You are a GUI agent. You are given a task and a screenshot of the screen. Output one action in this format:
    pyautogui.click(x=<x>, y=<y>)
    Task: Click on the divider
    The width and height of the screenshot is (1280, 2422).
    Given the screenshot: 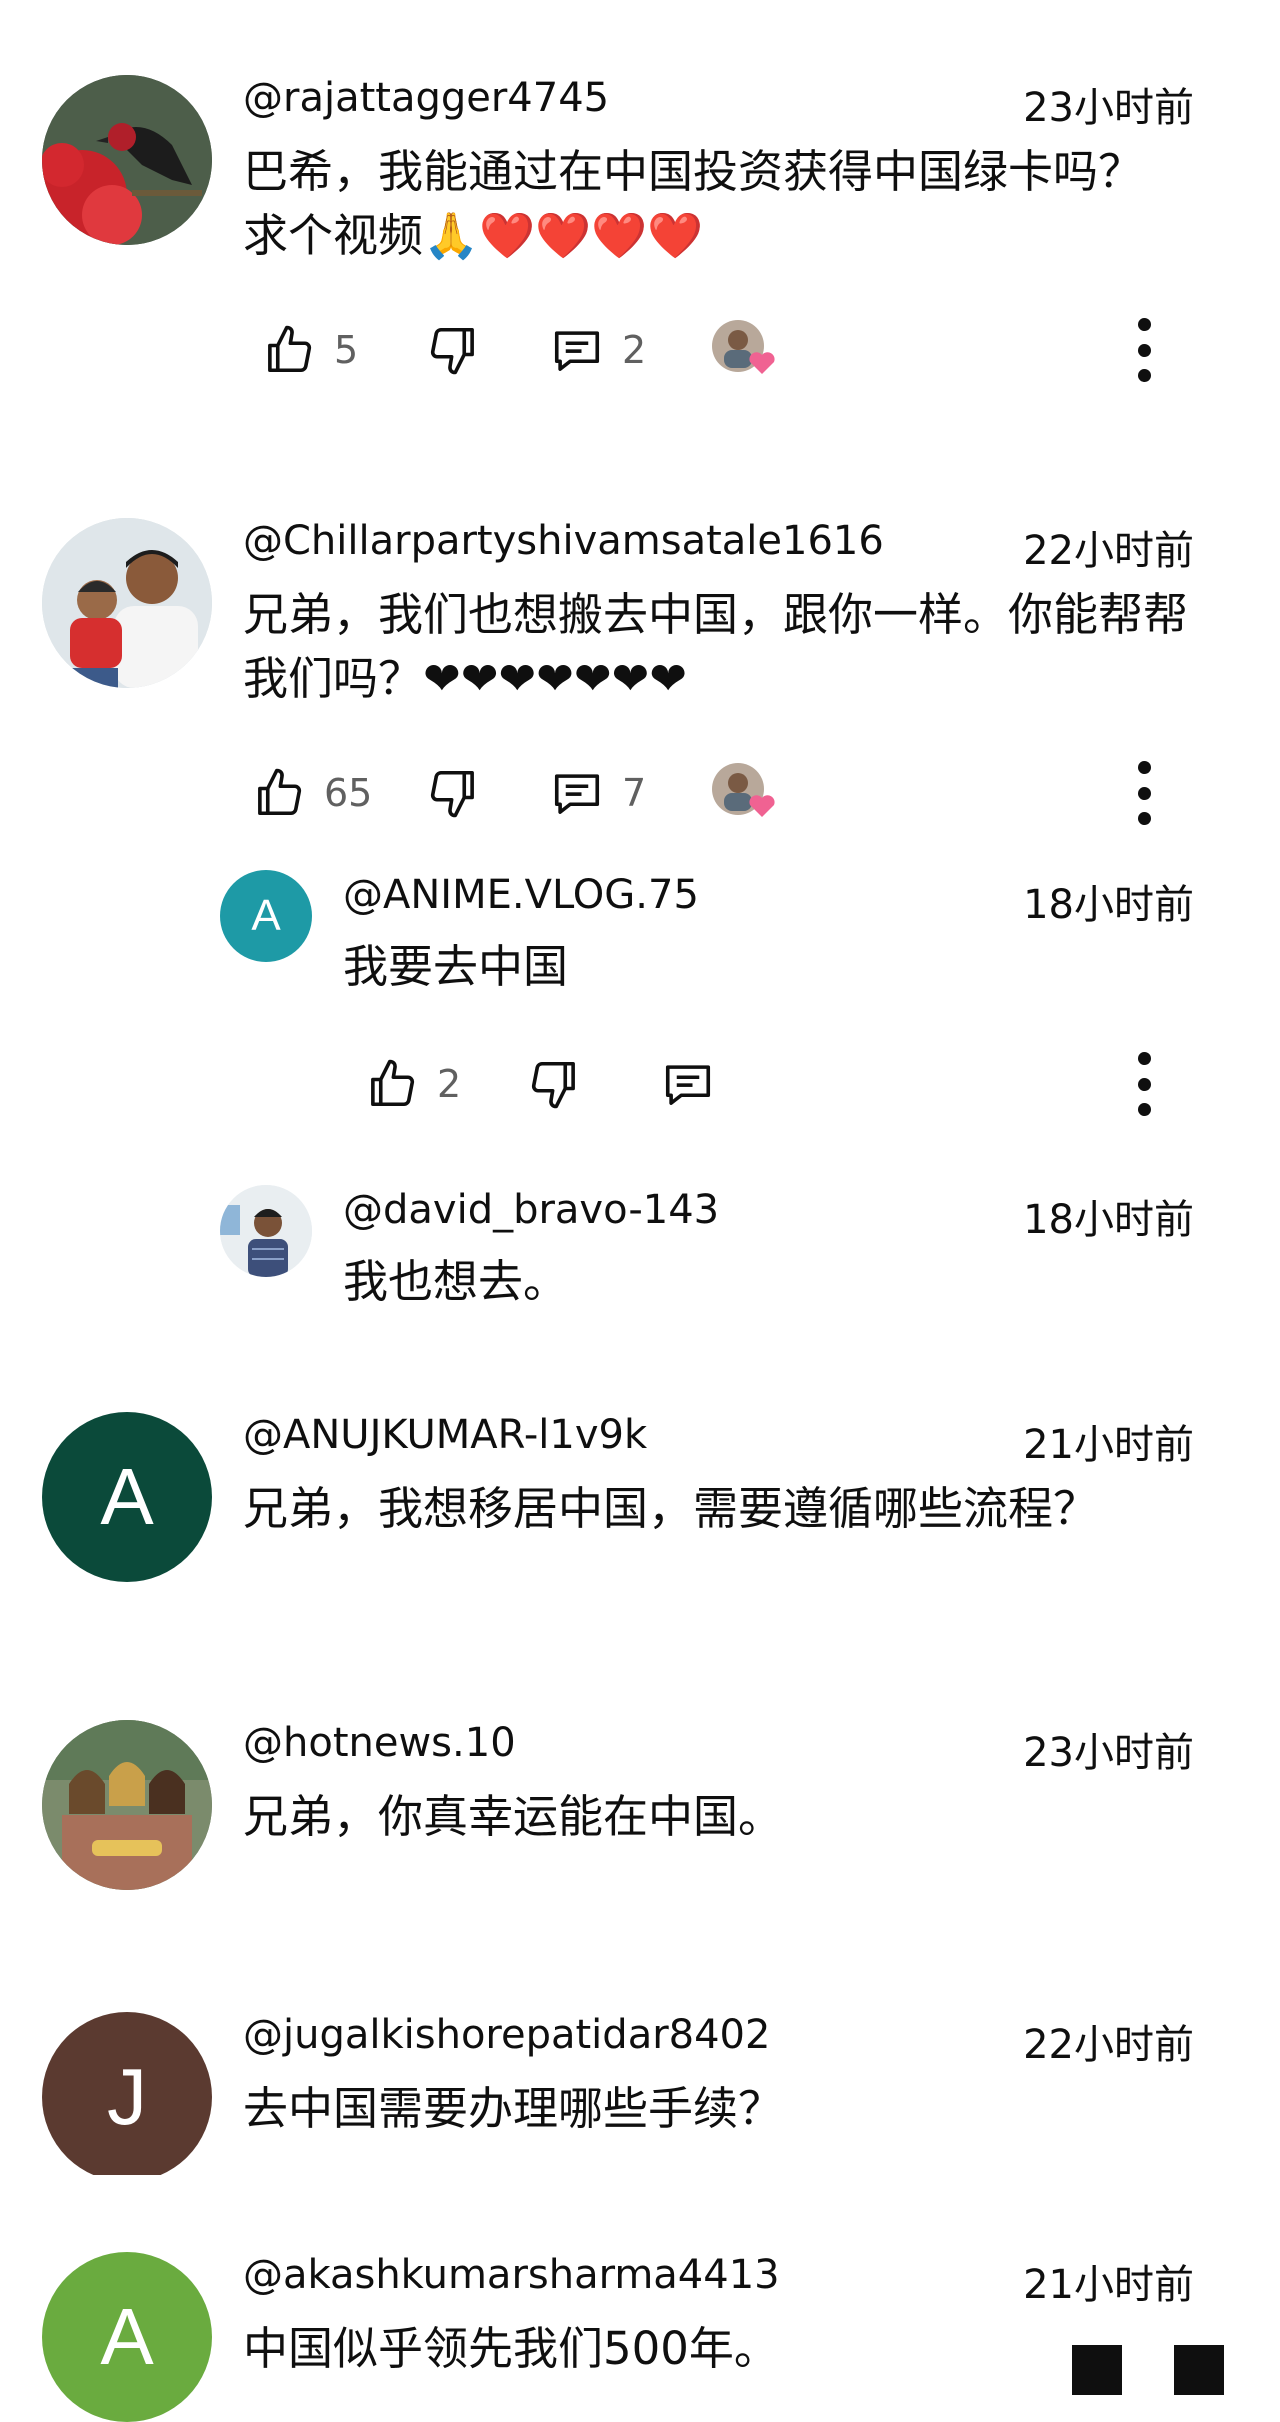 What is the action you would take?
    pyautogui.click(x=640, y=2180)
    